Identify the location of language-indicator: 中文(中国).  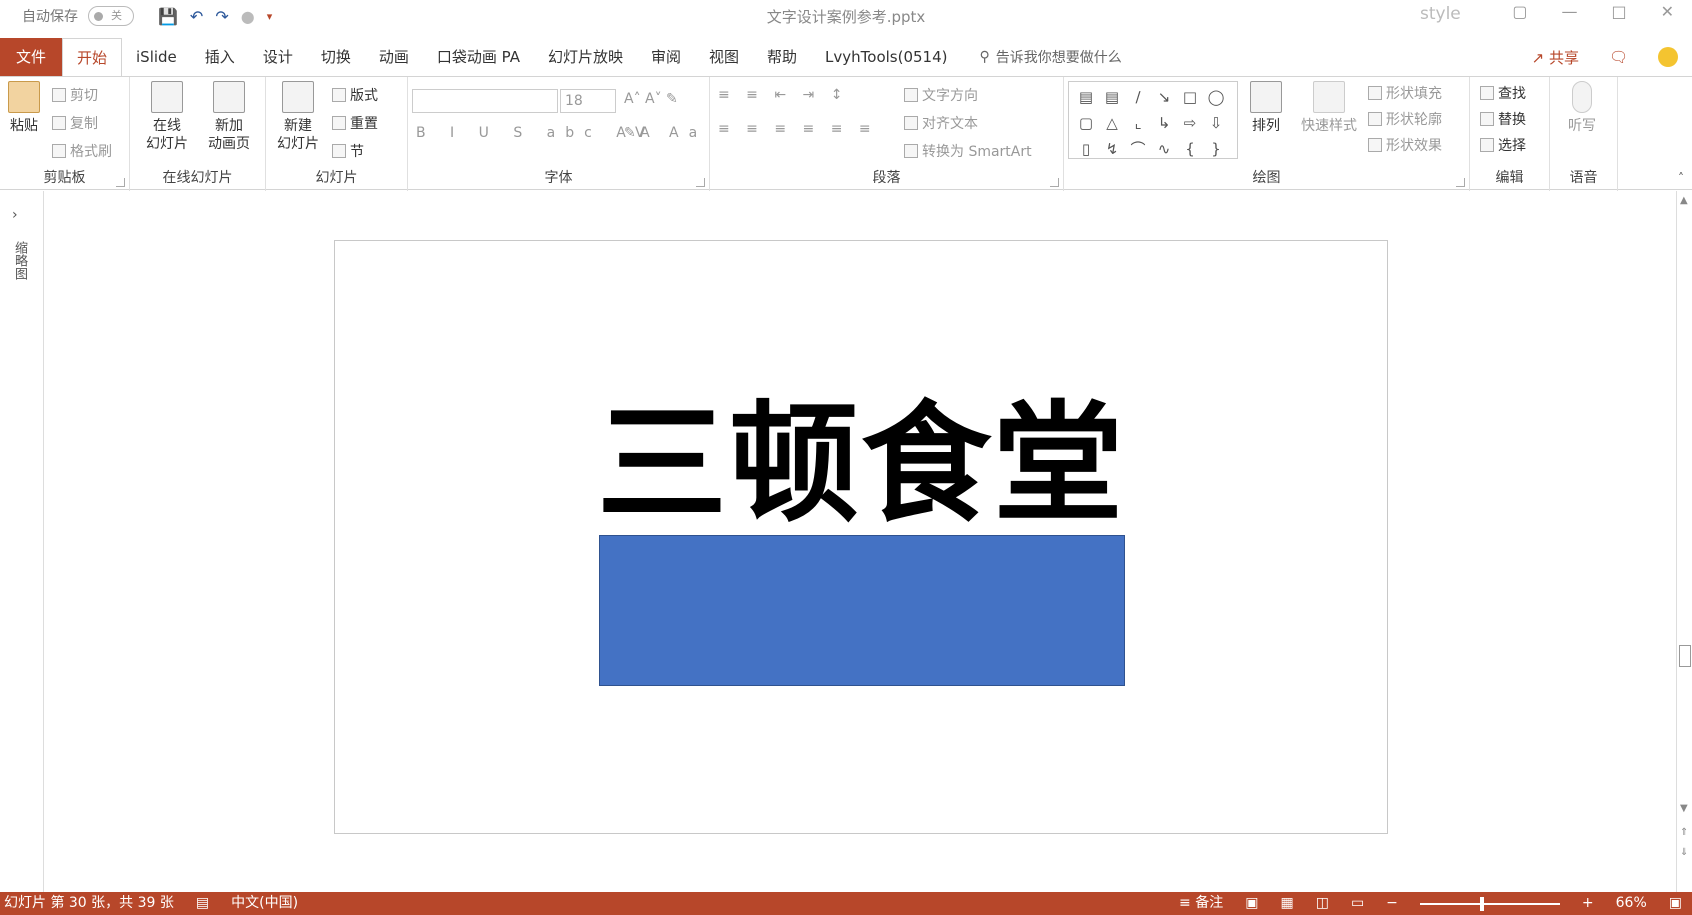
(264, 903).